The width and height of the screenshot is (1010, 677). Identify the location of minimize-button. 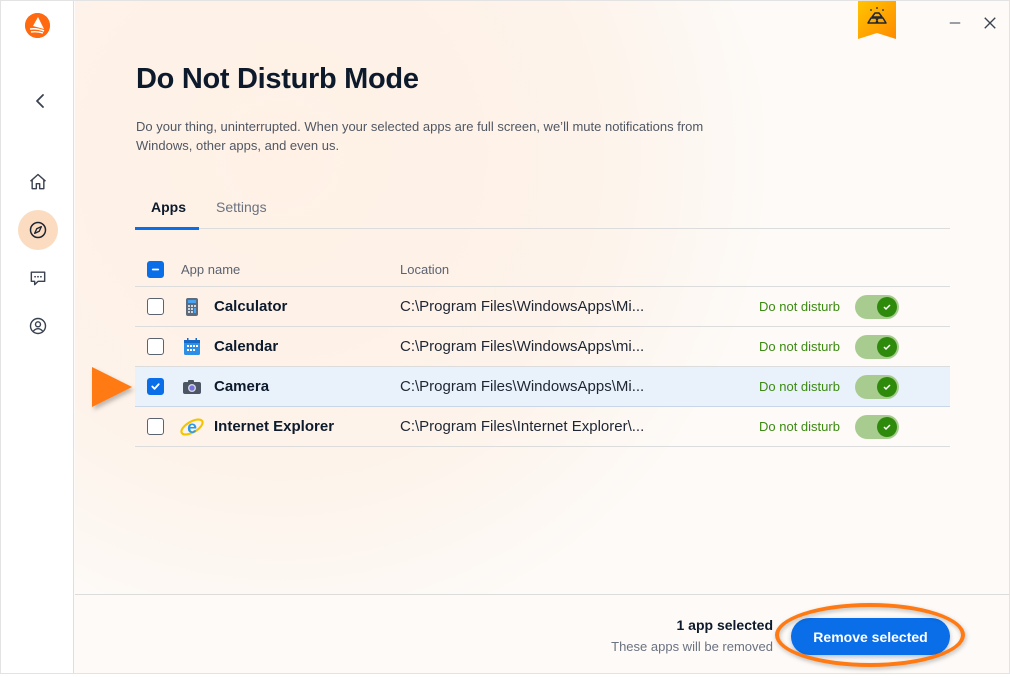
(955, 23).